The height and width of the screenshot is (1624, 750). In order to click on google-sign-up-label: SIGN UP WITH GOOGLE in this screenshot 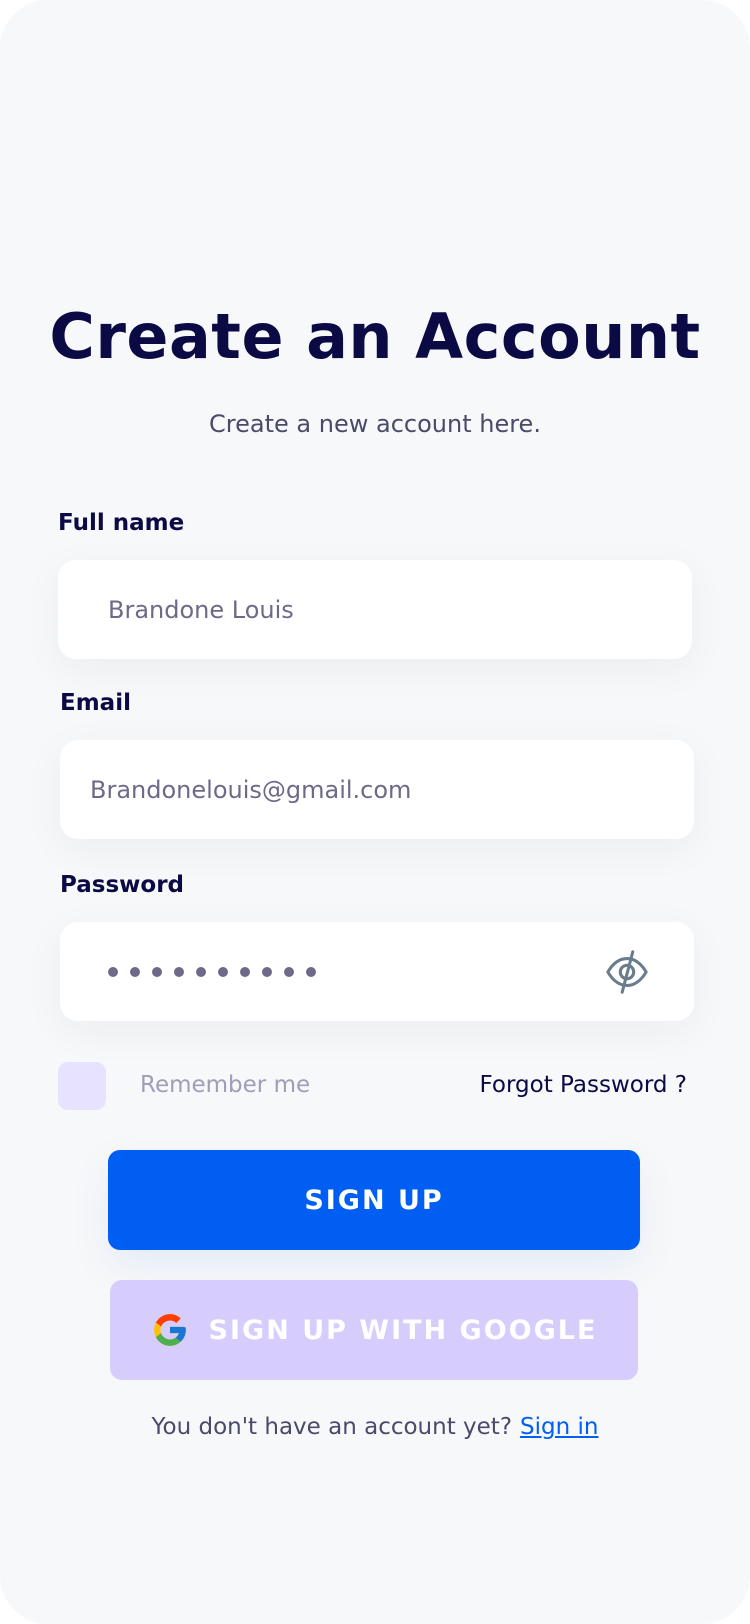, I will do `click(403, 1330)`.